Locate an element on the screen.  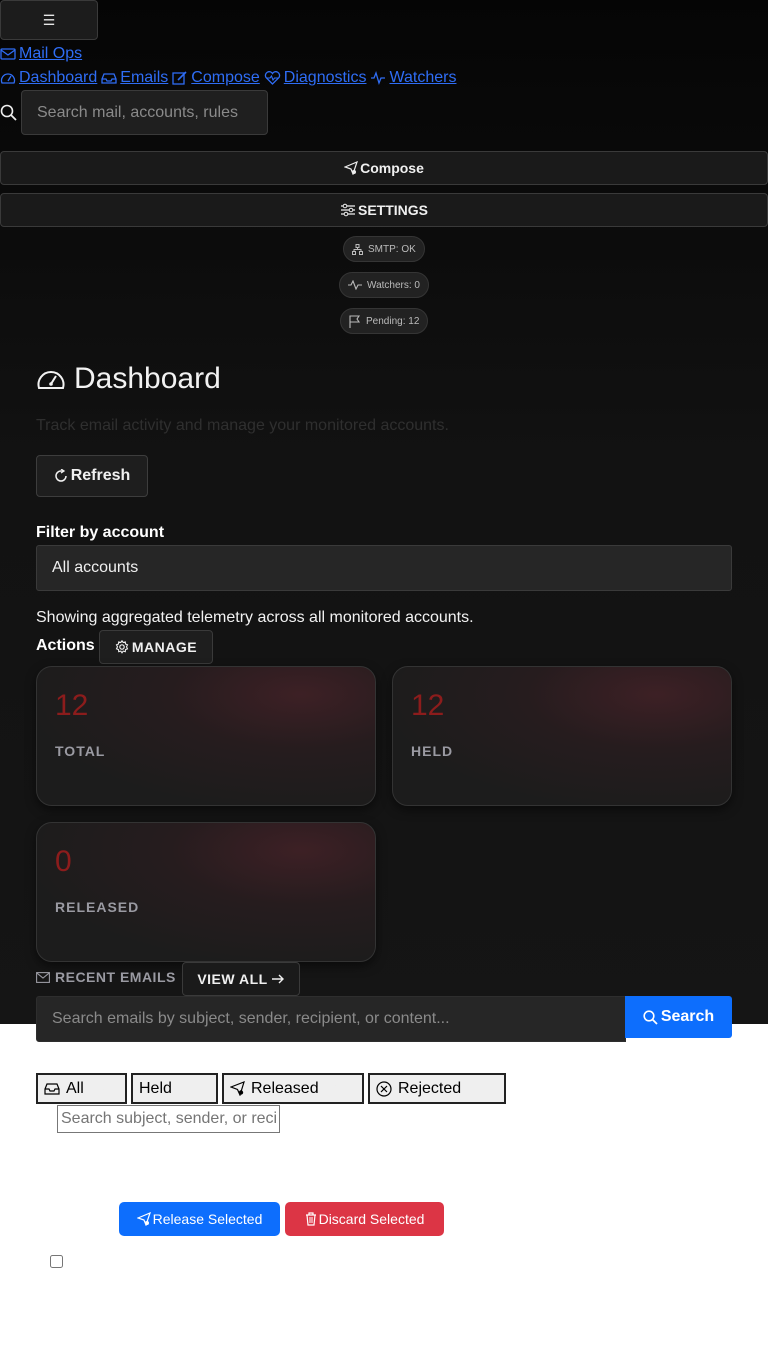
envelope-icon is located at coordinates (43, 977).